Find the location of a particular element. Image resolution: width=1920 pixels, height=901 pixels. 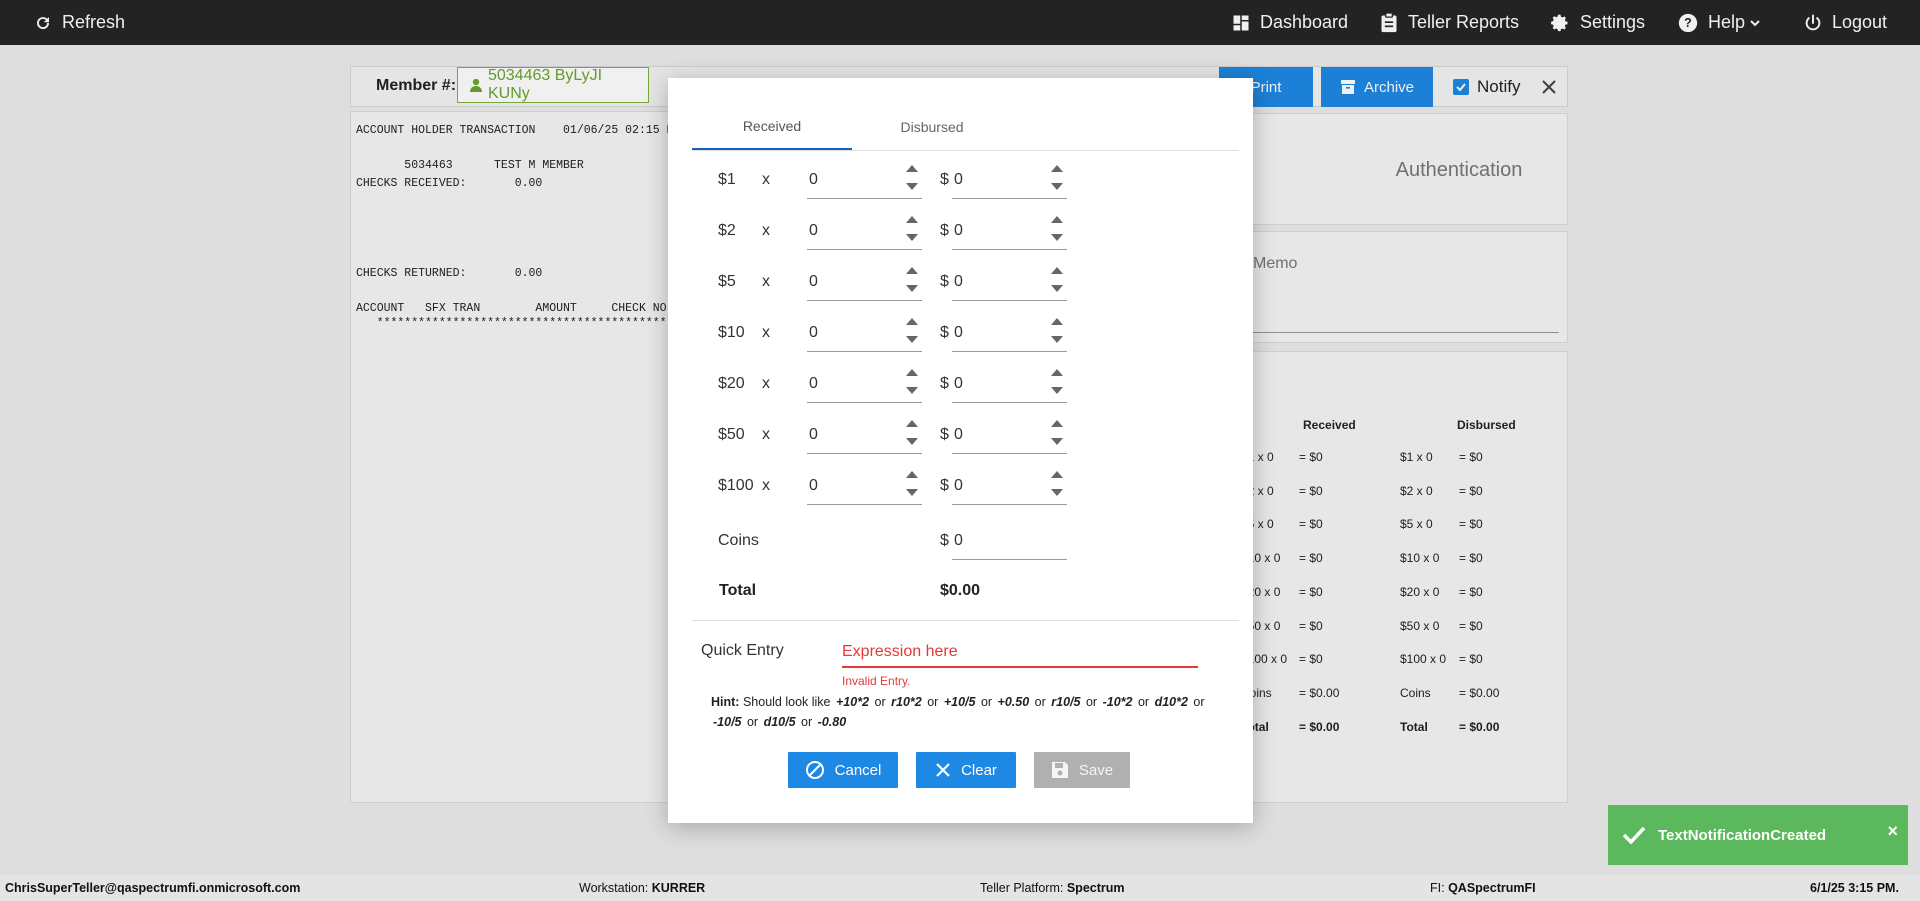

toast-message: TextNotificationCreated is located at coordinates (1742, 835).